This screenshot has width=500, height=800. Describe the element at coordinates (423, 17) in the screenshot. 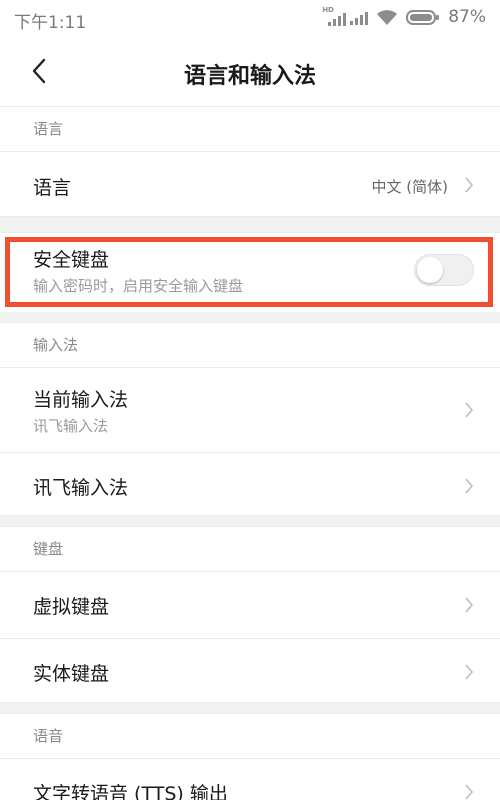

I see `battery-icon` at that location.